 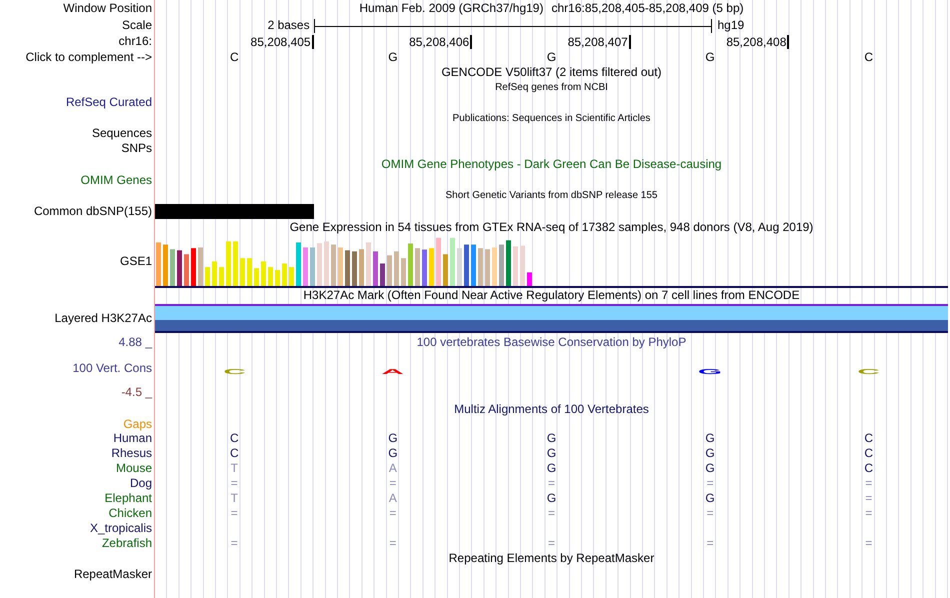 I want to click on track-title: Gene Expression in 54 tissues from GTEx RNA-seq of 17382 samples, 948 donors (V8, Aug 2019), so click(x=552, y=227).